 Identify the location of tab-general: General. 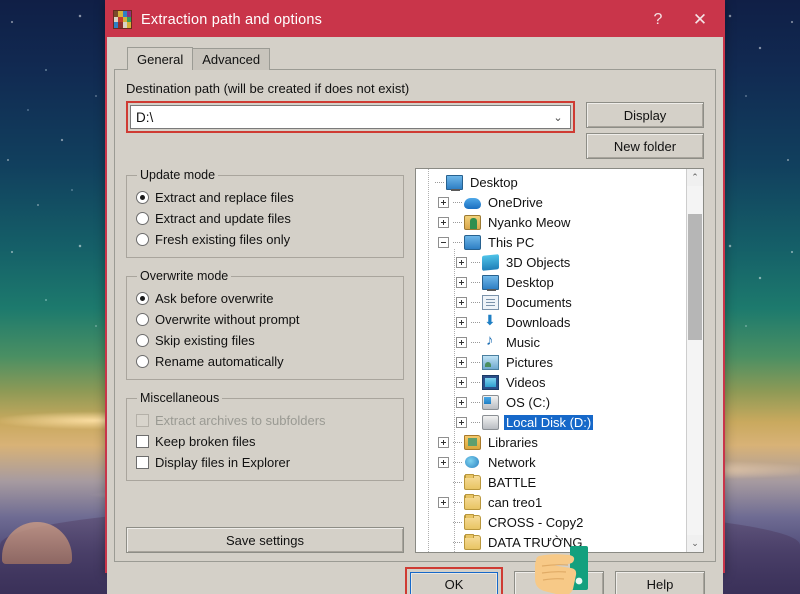
(160, 58).